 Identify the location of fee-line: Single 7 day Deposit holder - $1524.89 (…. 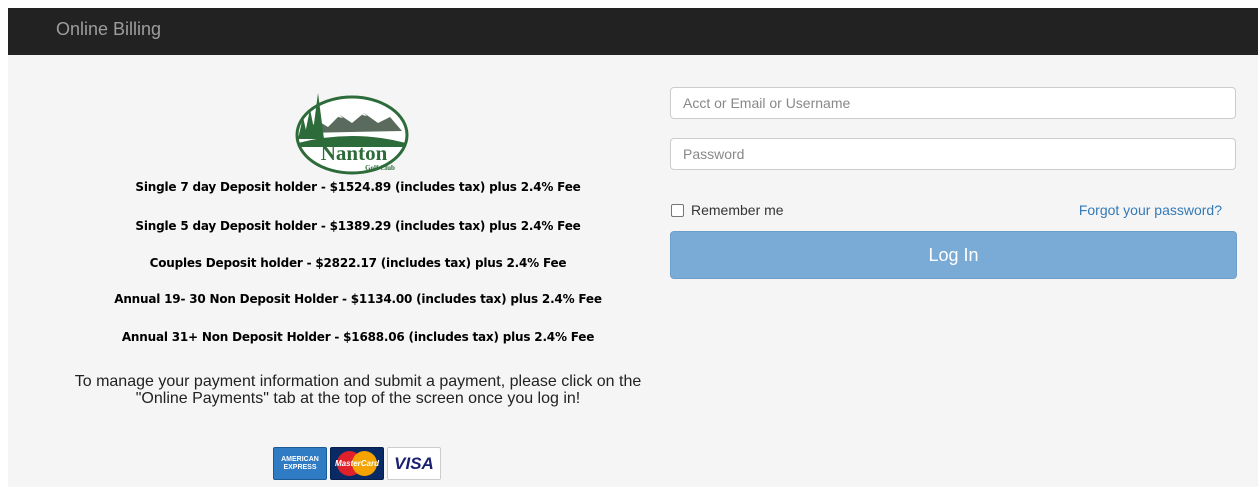
(358, 187).